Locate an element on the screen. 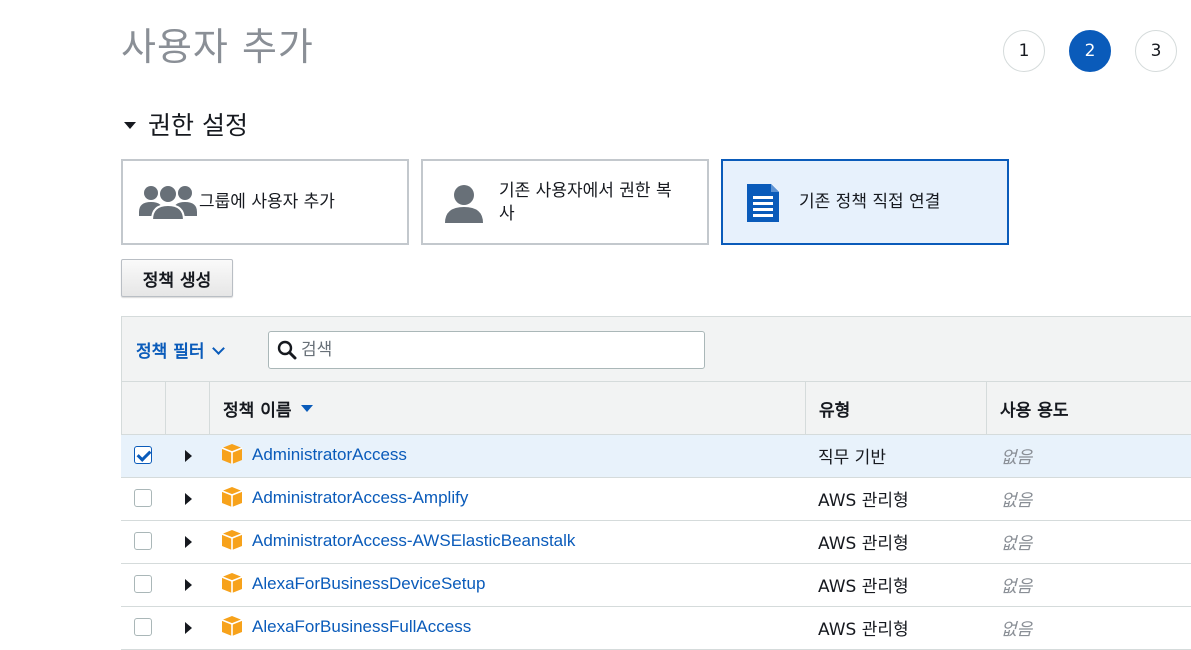 This screenshot has height=650, width=1191. collapse-caret-icon is located at coordinates (130, 125).